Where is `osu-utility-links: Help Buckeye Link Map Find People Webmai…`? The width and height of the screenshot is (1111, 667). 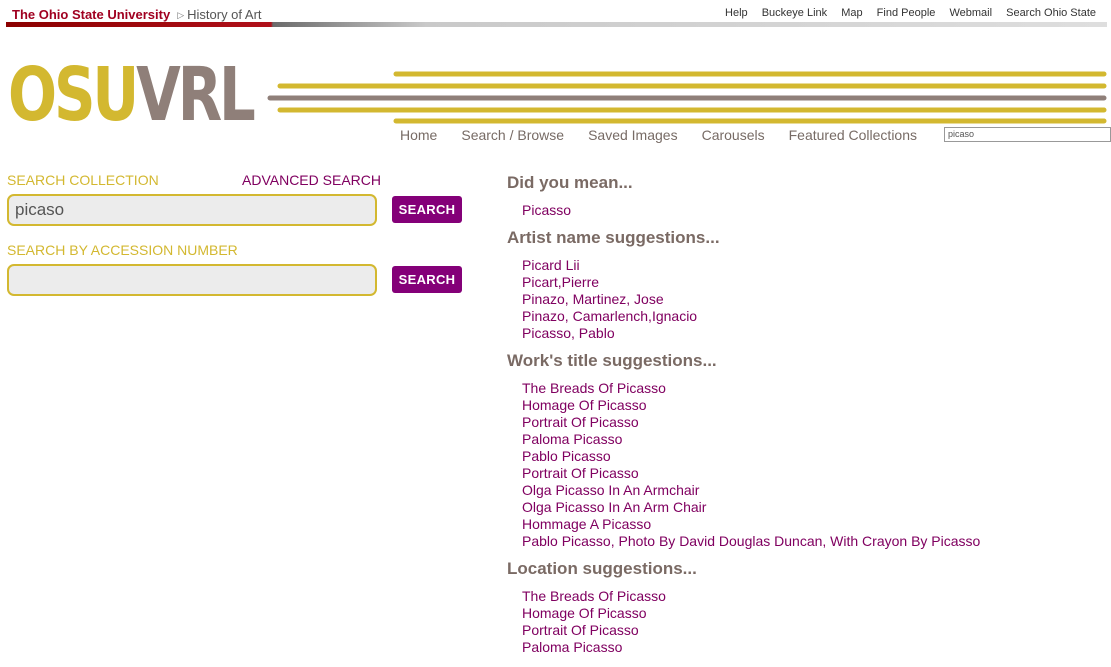
osu-utility-links: Help Buckeye Link Map Find People Webmai… is located at coordinates (905, 13).